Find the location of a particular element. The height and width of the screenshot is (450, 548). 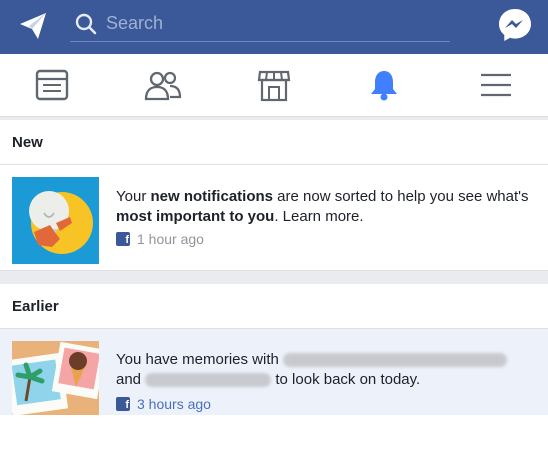

tab-news-feed is located at coordinates (52, 85).